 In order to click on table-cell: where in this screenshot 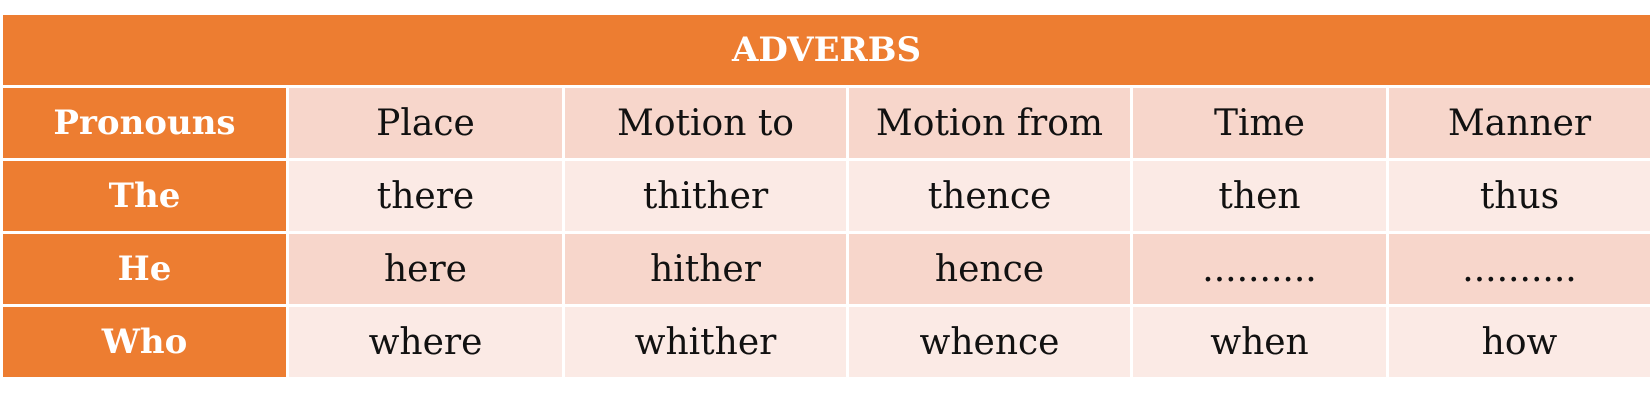, I will do `click(425, 342)`.